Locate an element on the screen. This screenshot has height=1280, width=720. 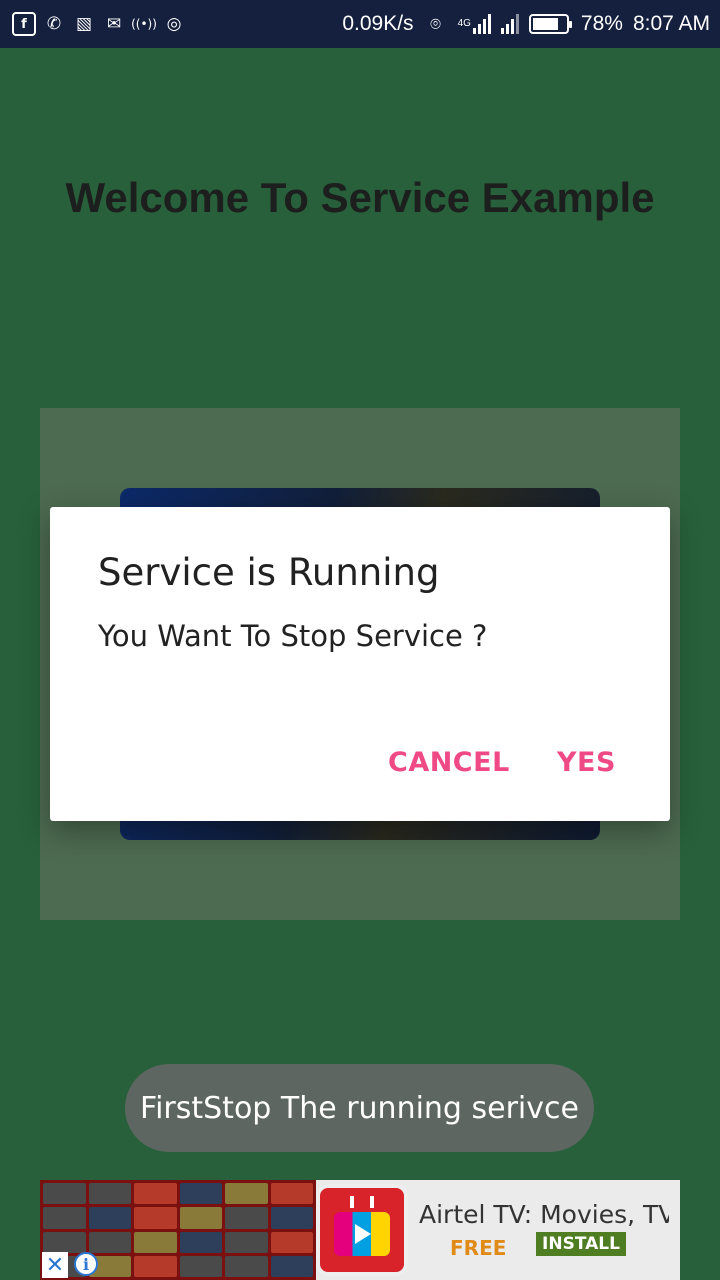
hotspot-icon: ⌾ is located at coordinates (435, 24).